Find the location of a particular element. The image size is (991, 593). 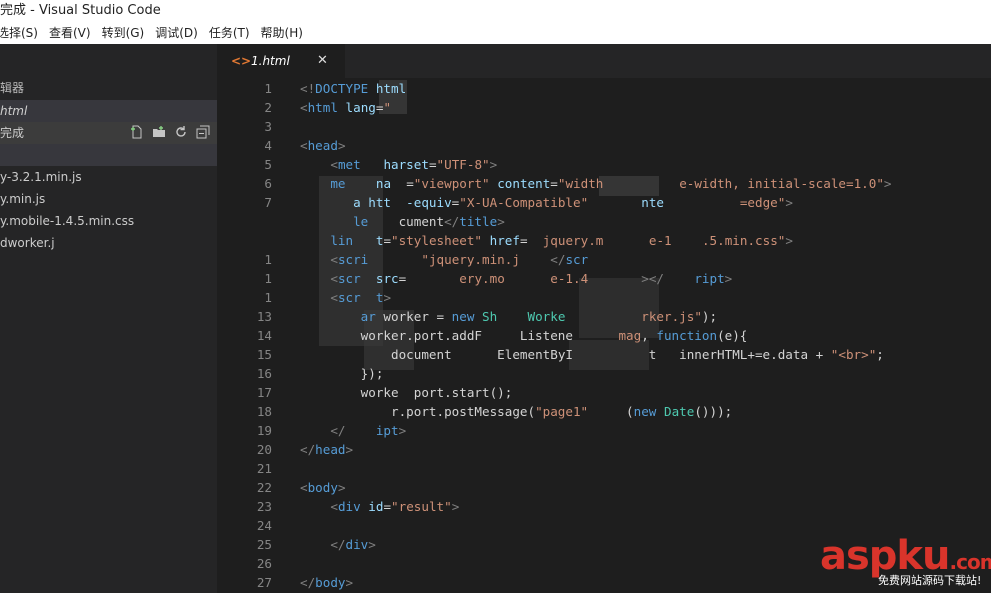

menu-bar: 选择(S) 查看(V) 转到(G) 调试(D) 任务(T) 帮助(H) is located at coordinates (495, 33).